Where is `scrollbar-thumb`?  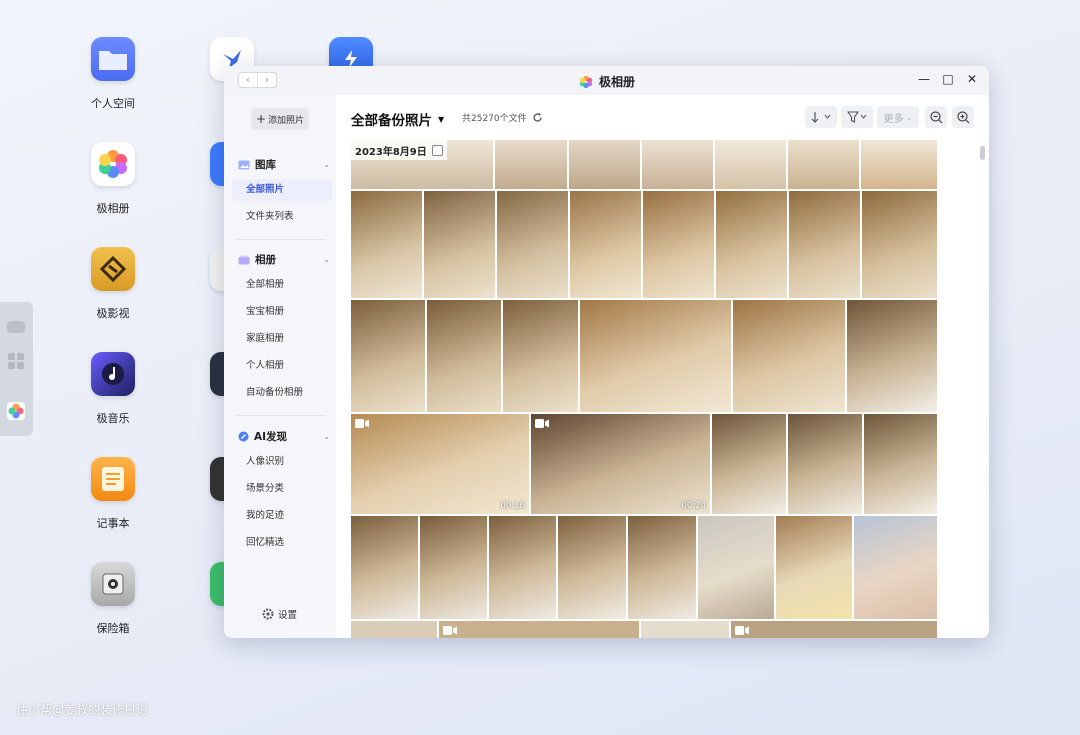
scrollbar-thumb is located at coordinates (982, 153).